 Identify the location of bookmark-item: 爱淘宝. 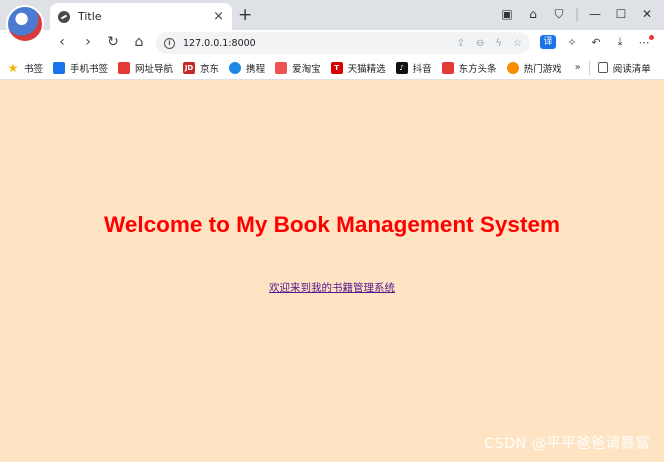
(298, 68).